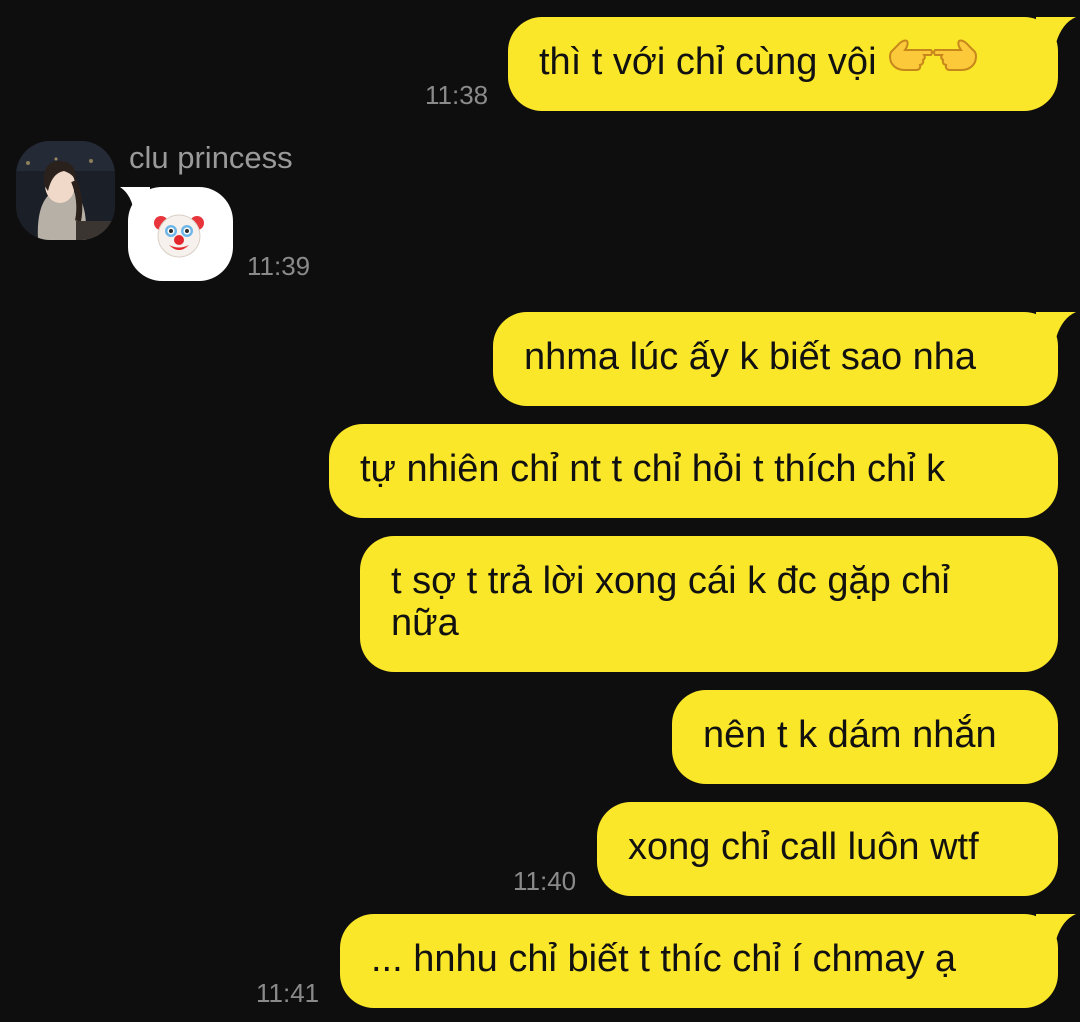  I want to click on message-bubble-sent: thì t với chỉ cùng vội, so click(792, 64).